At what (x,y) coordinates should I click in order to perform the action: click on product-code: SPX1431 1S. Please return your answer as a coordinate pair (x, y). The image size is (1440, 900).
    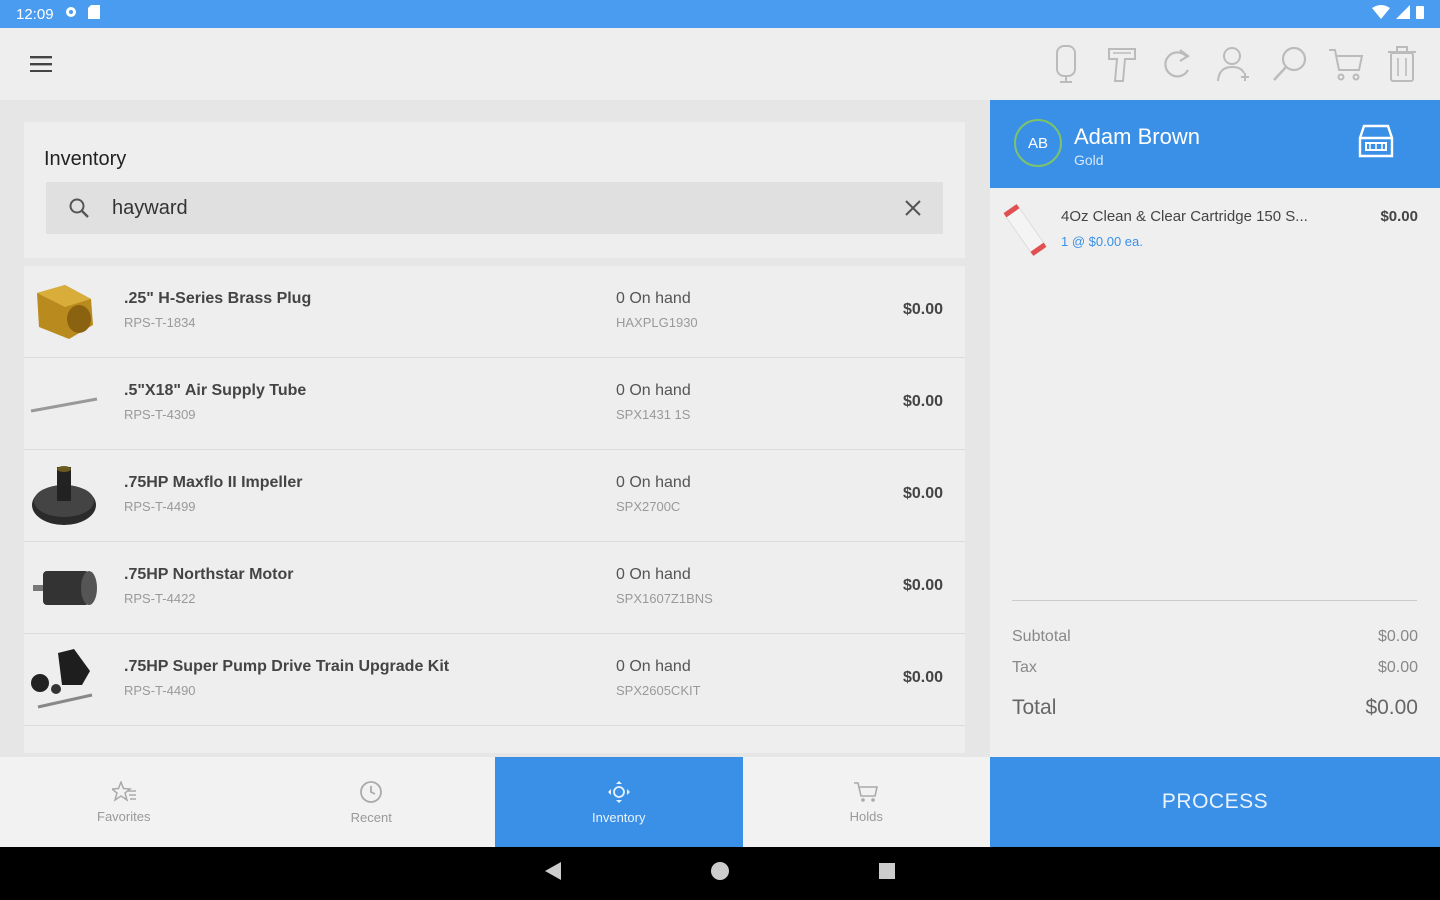
    Looking at the image, I should click on (653, 414).